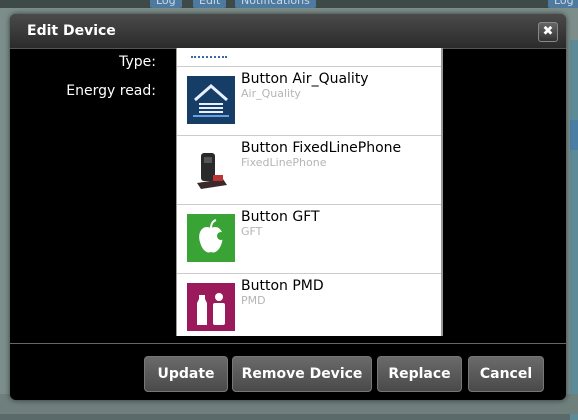 This screenshot has height=420, width=578. I want to click on list-item-fixed-line-phone: Button FixedLinePhone FixedLinePhone, so click(309, 170).